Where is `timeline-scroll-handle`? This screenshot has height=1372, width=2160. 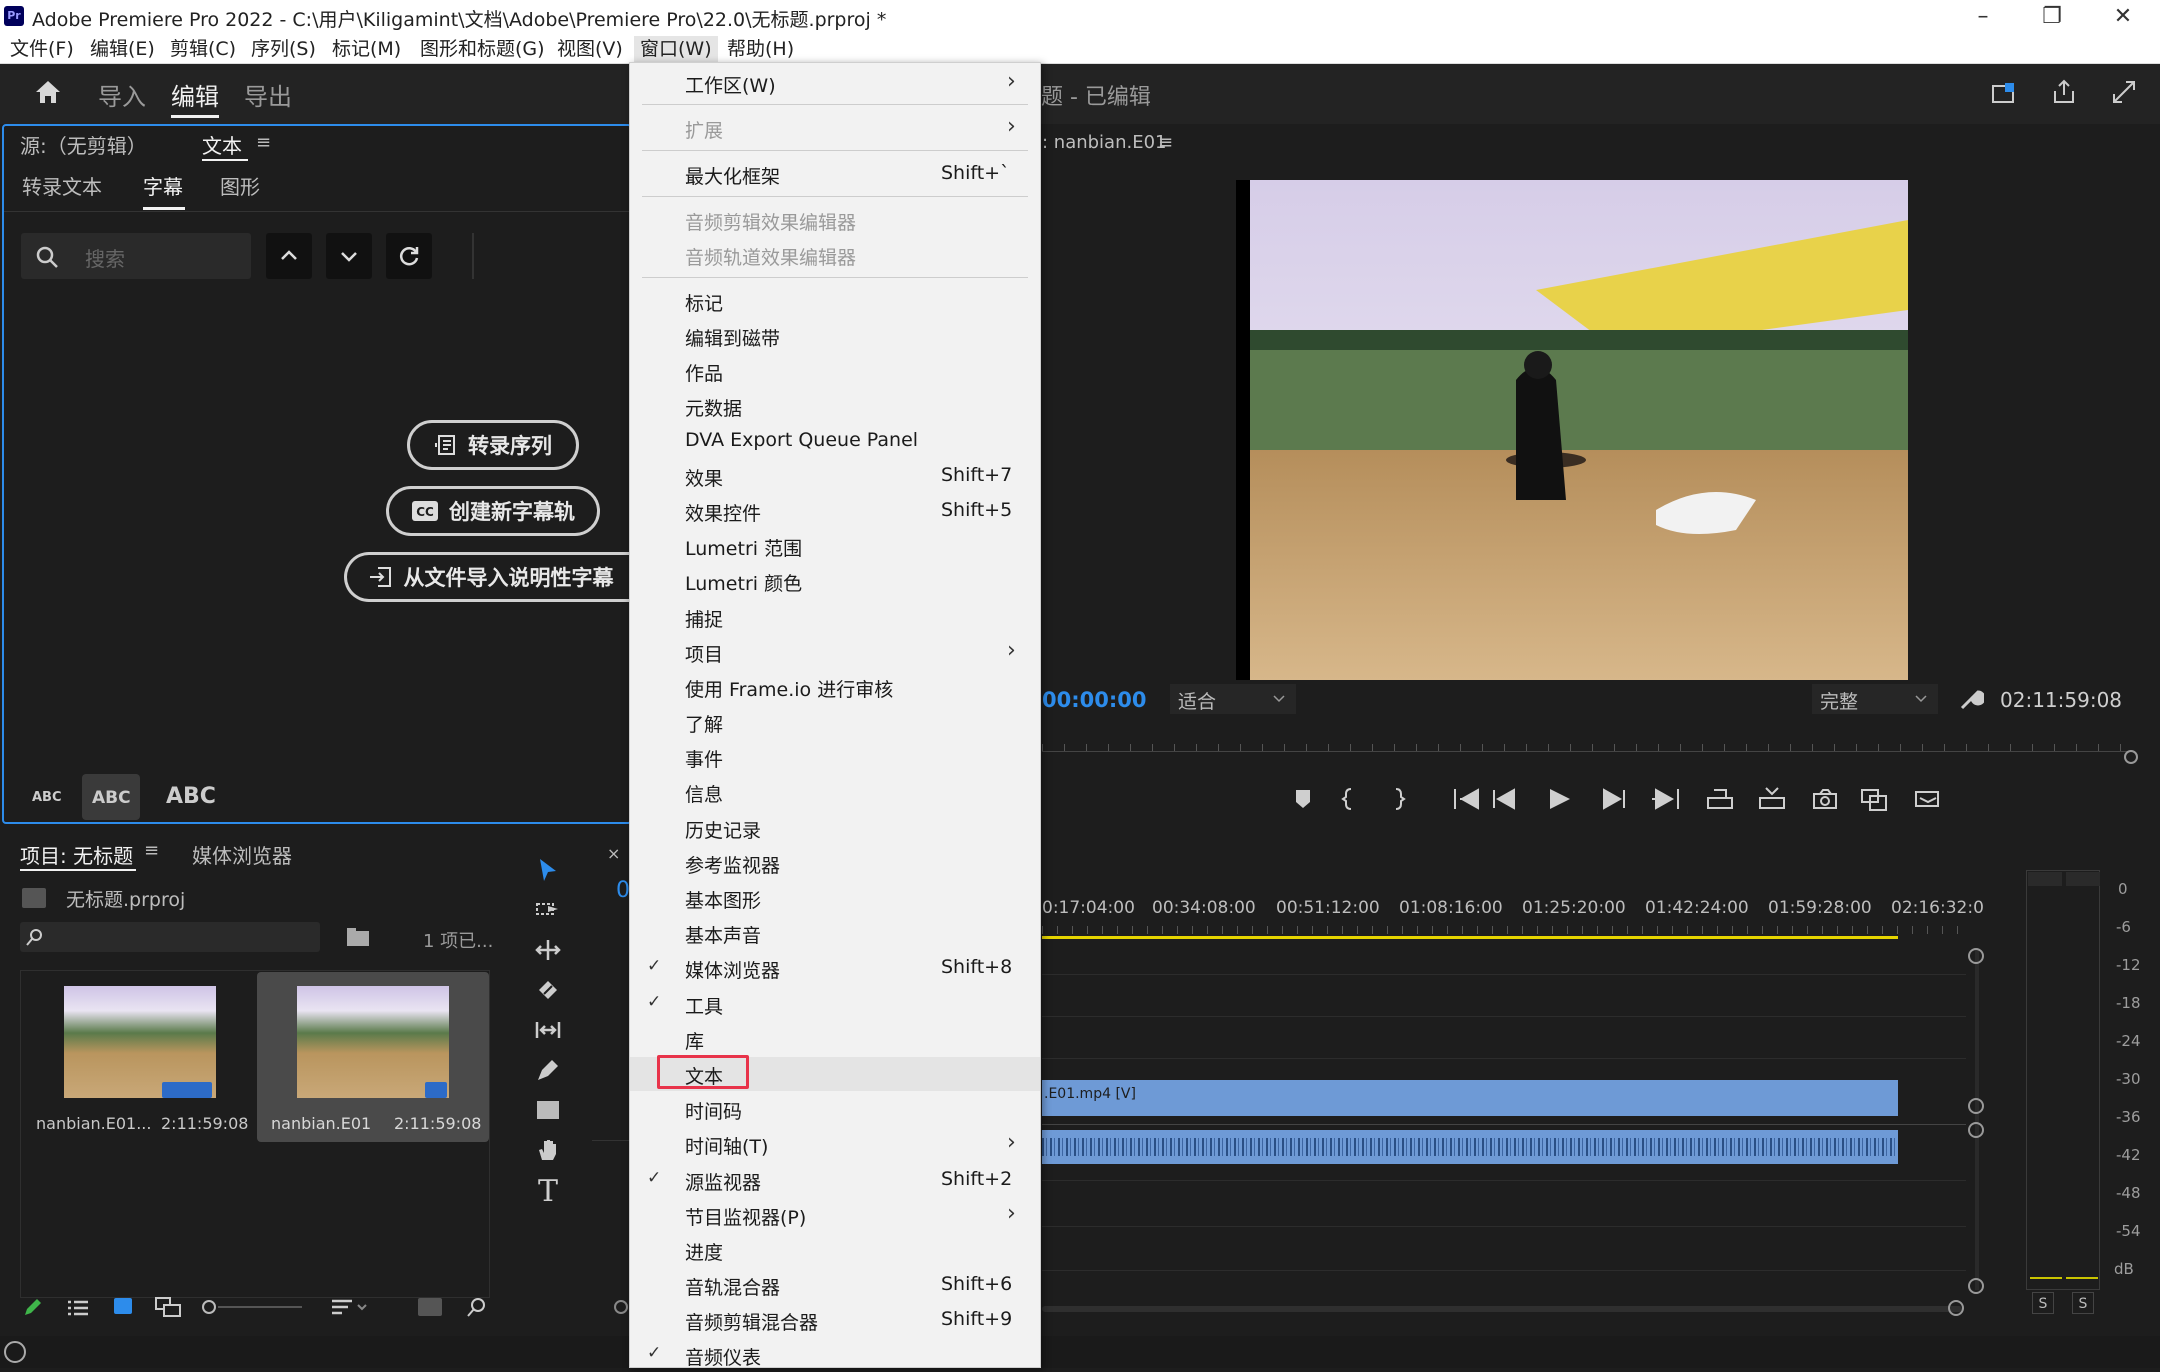
timeline-scroll-handle is located at coordinates (621, 1307).